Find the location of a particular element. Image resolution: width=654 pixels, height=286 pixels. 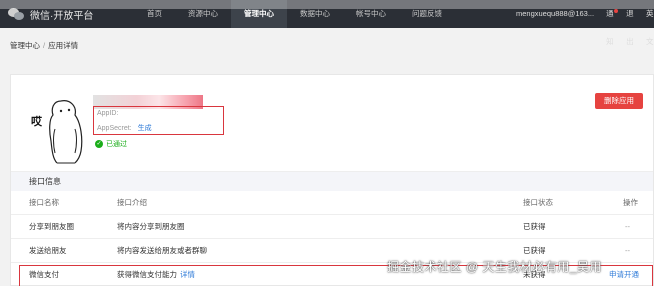

watermark: 掘金技术社区 @ 天生我材必有用_吴用 is located at coordinates (495, 267).